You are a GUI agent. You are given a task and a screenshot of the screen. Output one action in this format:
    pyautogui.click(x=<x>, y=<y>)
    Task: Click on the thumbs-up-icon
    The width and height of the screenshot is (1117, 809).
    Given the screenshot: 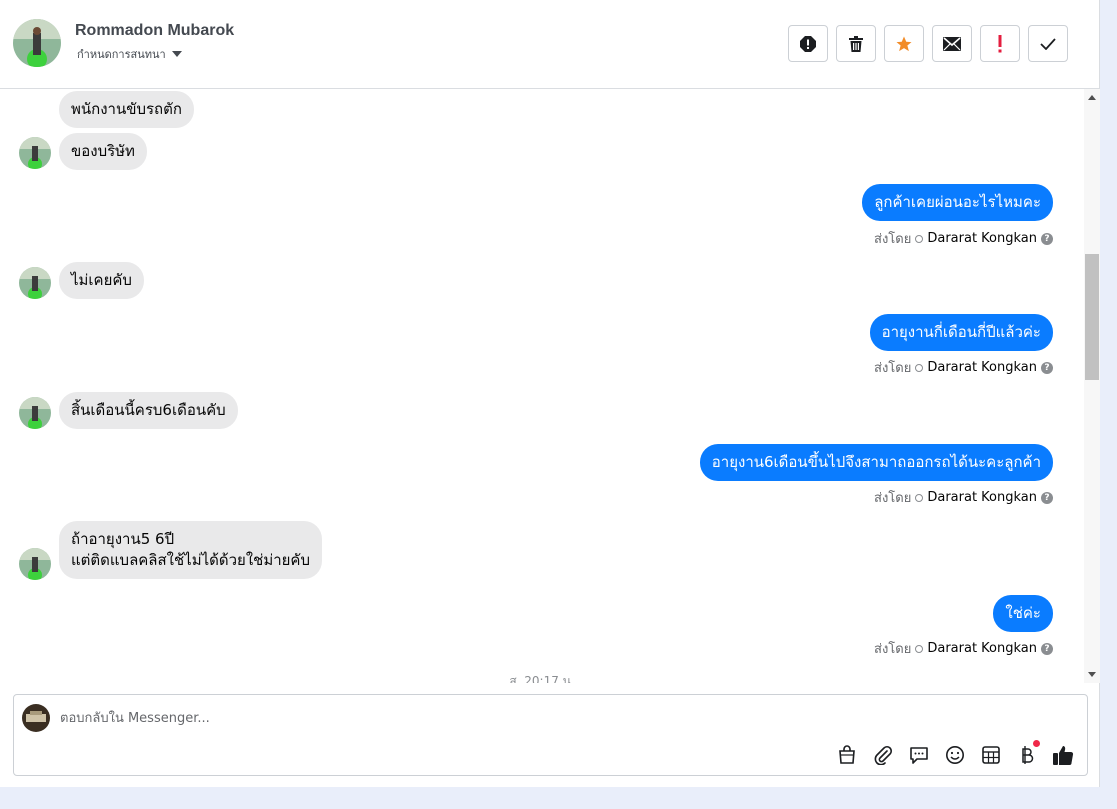 What is the action you would take?
    pyautogui.click(x=1063, y=755)
    